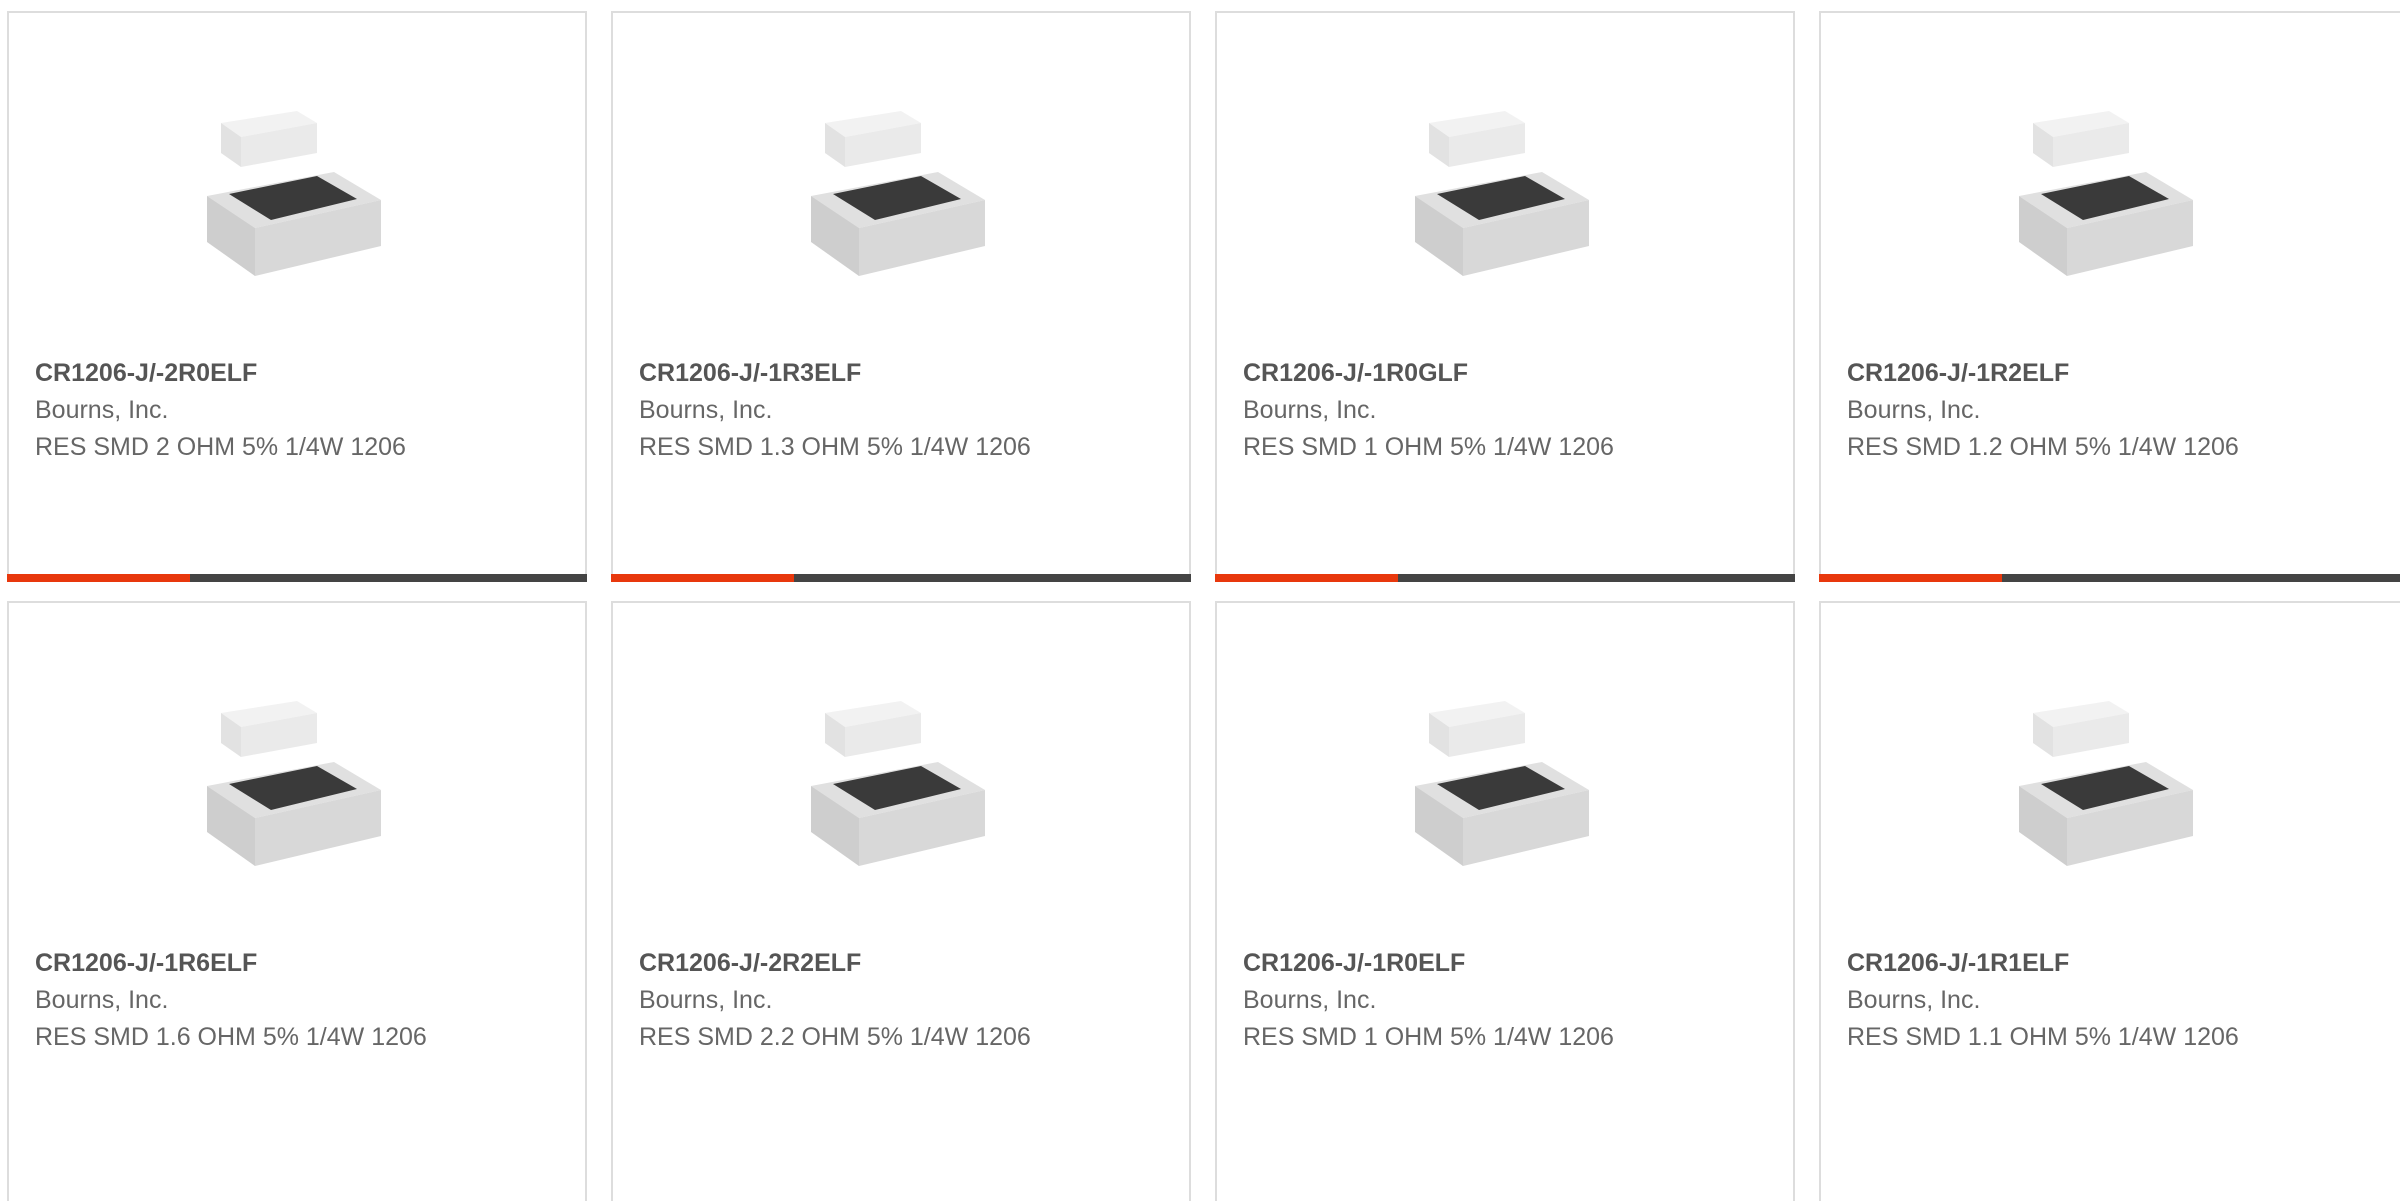  I want to click on part-number: CR1206-J/-1R6ELF, so click(235, 963).